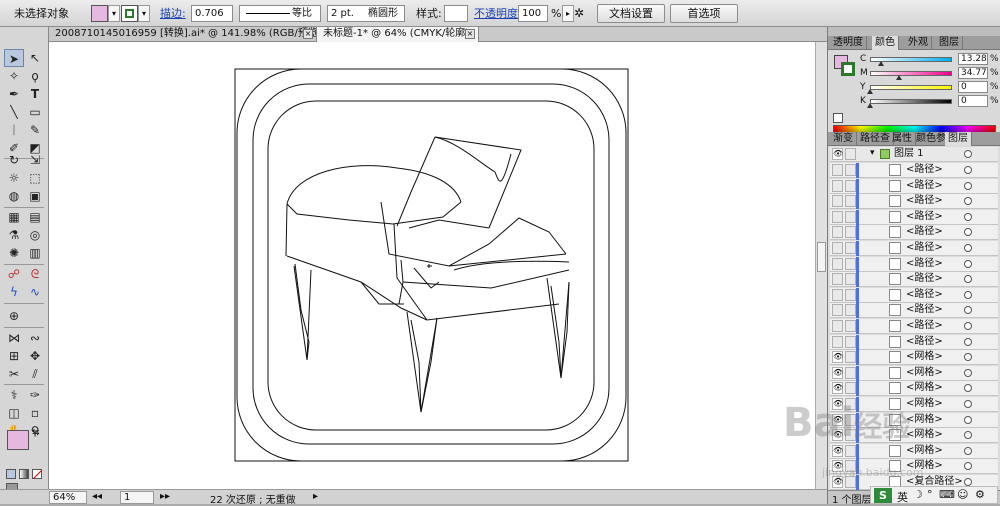  Describe the element at coordinates (366, 13) in the screenshot. I see `brush-definition: 2 pt. 椭圆形` at that location.